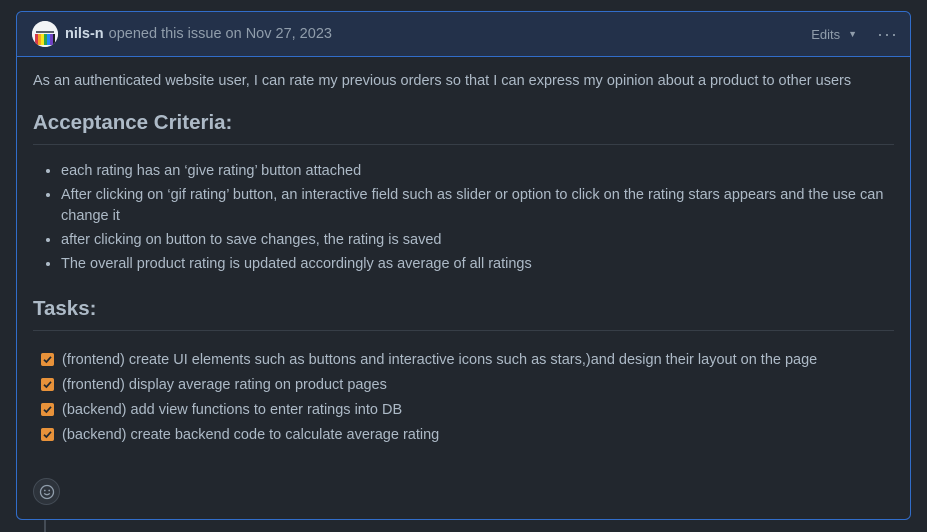 This screenshot has height=532, width=927. What do you see at coordinates (175, 34) in the screenshot?
I see `opened-text: opened this issue on` at bounding box center [175, 34].